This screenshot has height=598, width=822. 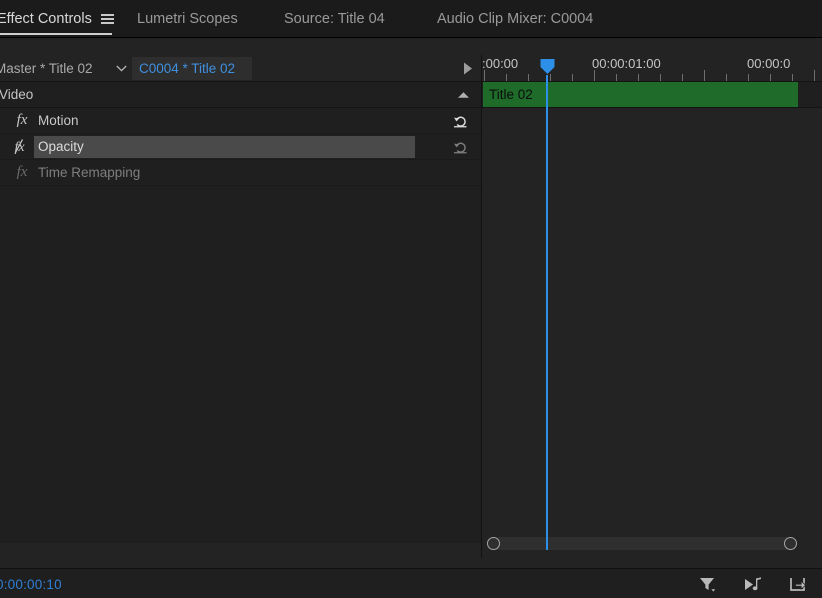 What do you see at coordinates (642, 543) in the screenshot?
I see `timeline-zoom-scrollbar` at bounding box center [642, 543].